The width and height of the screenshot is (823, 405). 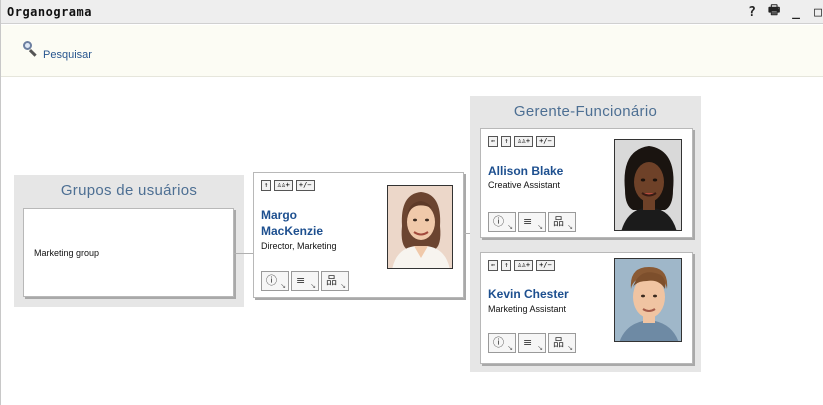 I want to click on search-link: Pesquisar, so click(x=56, y=50).